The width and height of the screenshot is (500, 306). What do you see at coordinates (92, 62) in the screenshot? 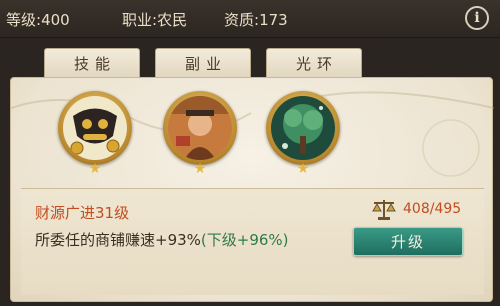
I see `tab-skills: 技能` at bounding box center [92, 62].